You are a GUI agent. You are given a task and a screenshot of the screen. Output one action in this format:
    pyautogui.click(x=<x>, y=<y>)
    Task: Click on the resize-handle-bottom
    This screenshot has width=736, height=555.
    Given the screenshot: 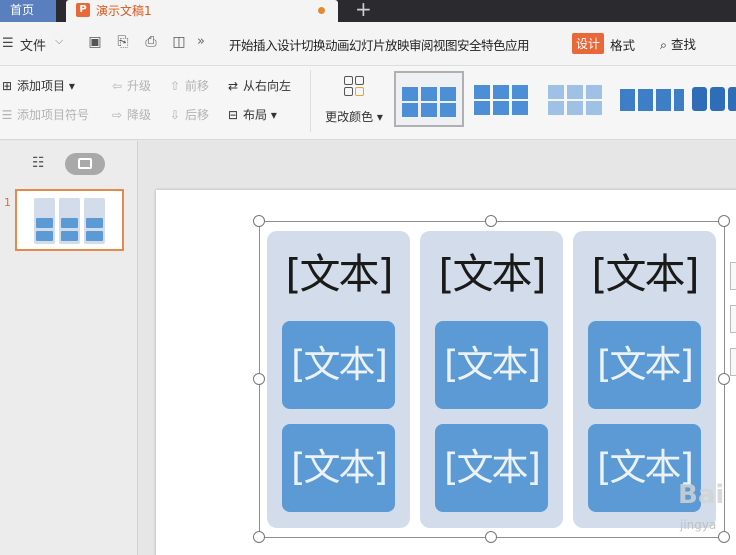 What is the action you would take?
    pyautogui.click(x=491, y=537)
    